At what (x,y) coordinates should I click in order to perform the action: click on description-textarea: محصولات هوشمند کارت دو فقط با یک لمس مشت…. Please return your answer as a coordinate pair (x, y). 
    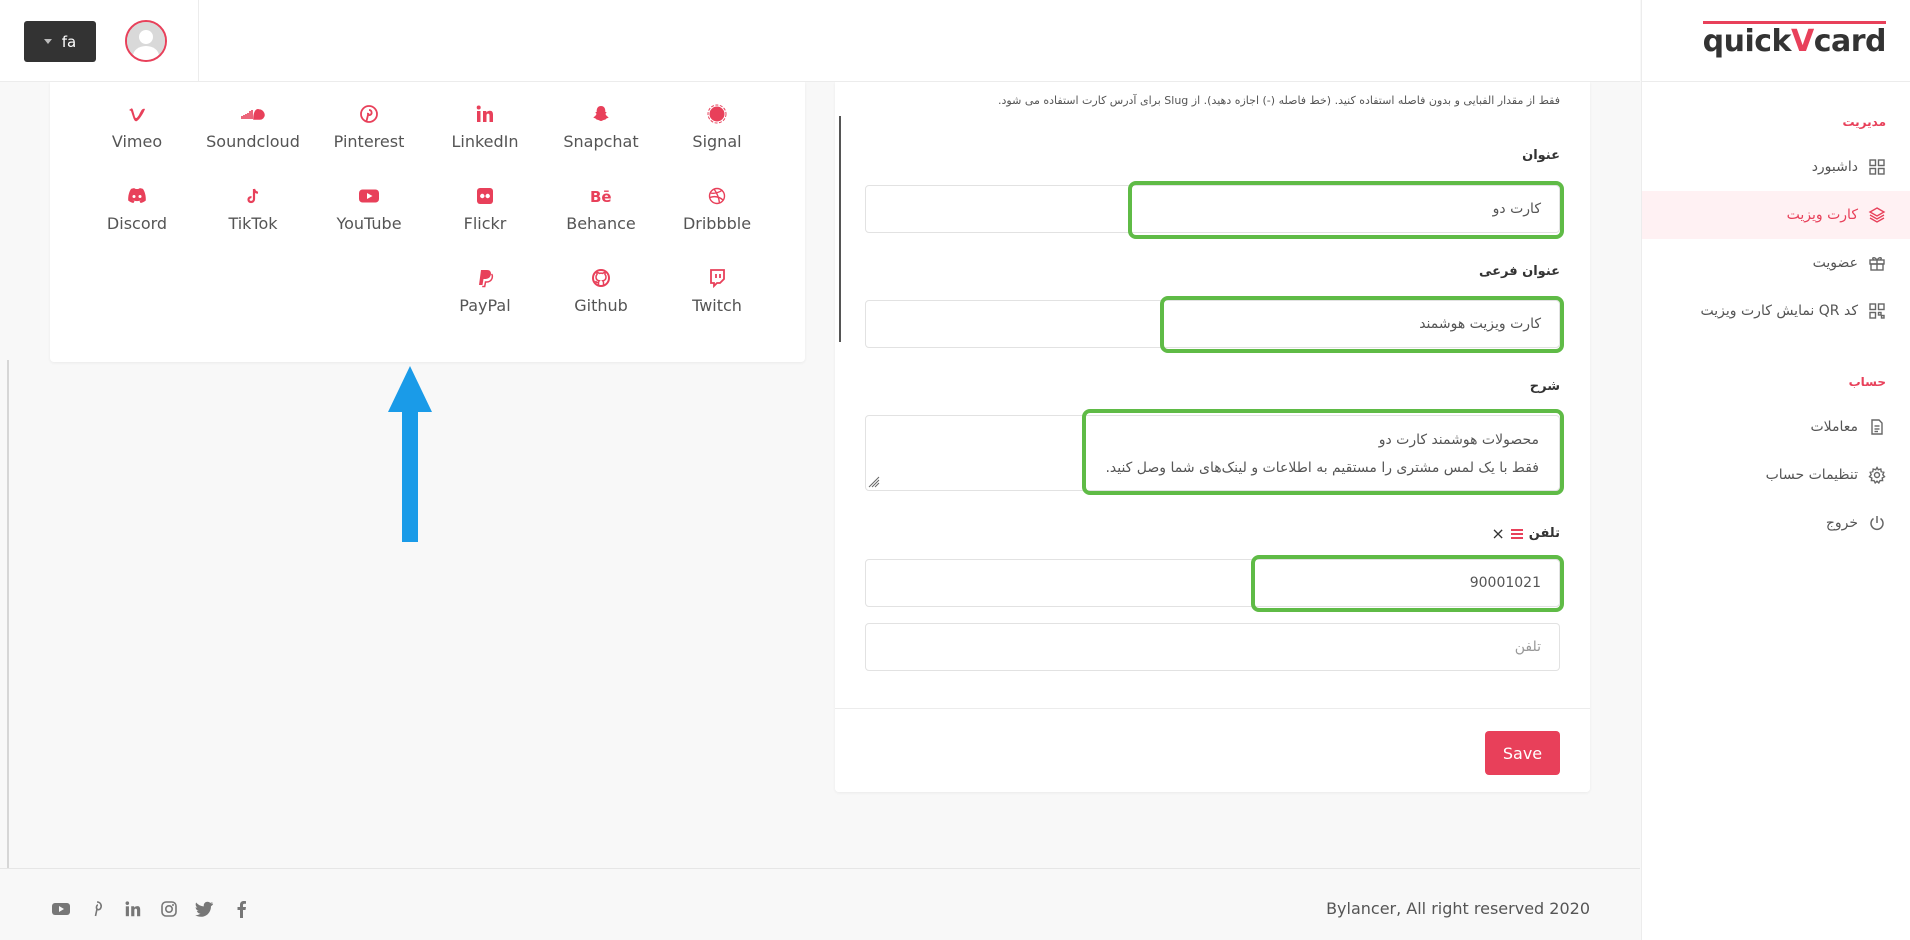
    Looking at the image, I should click on (1212, 453).